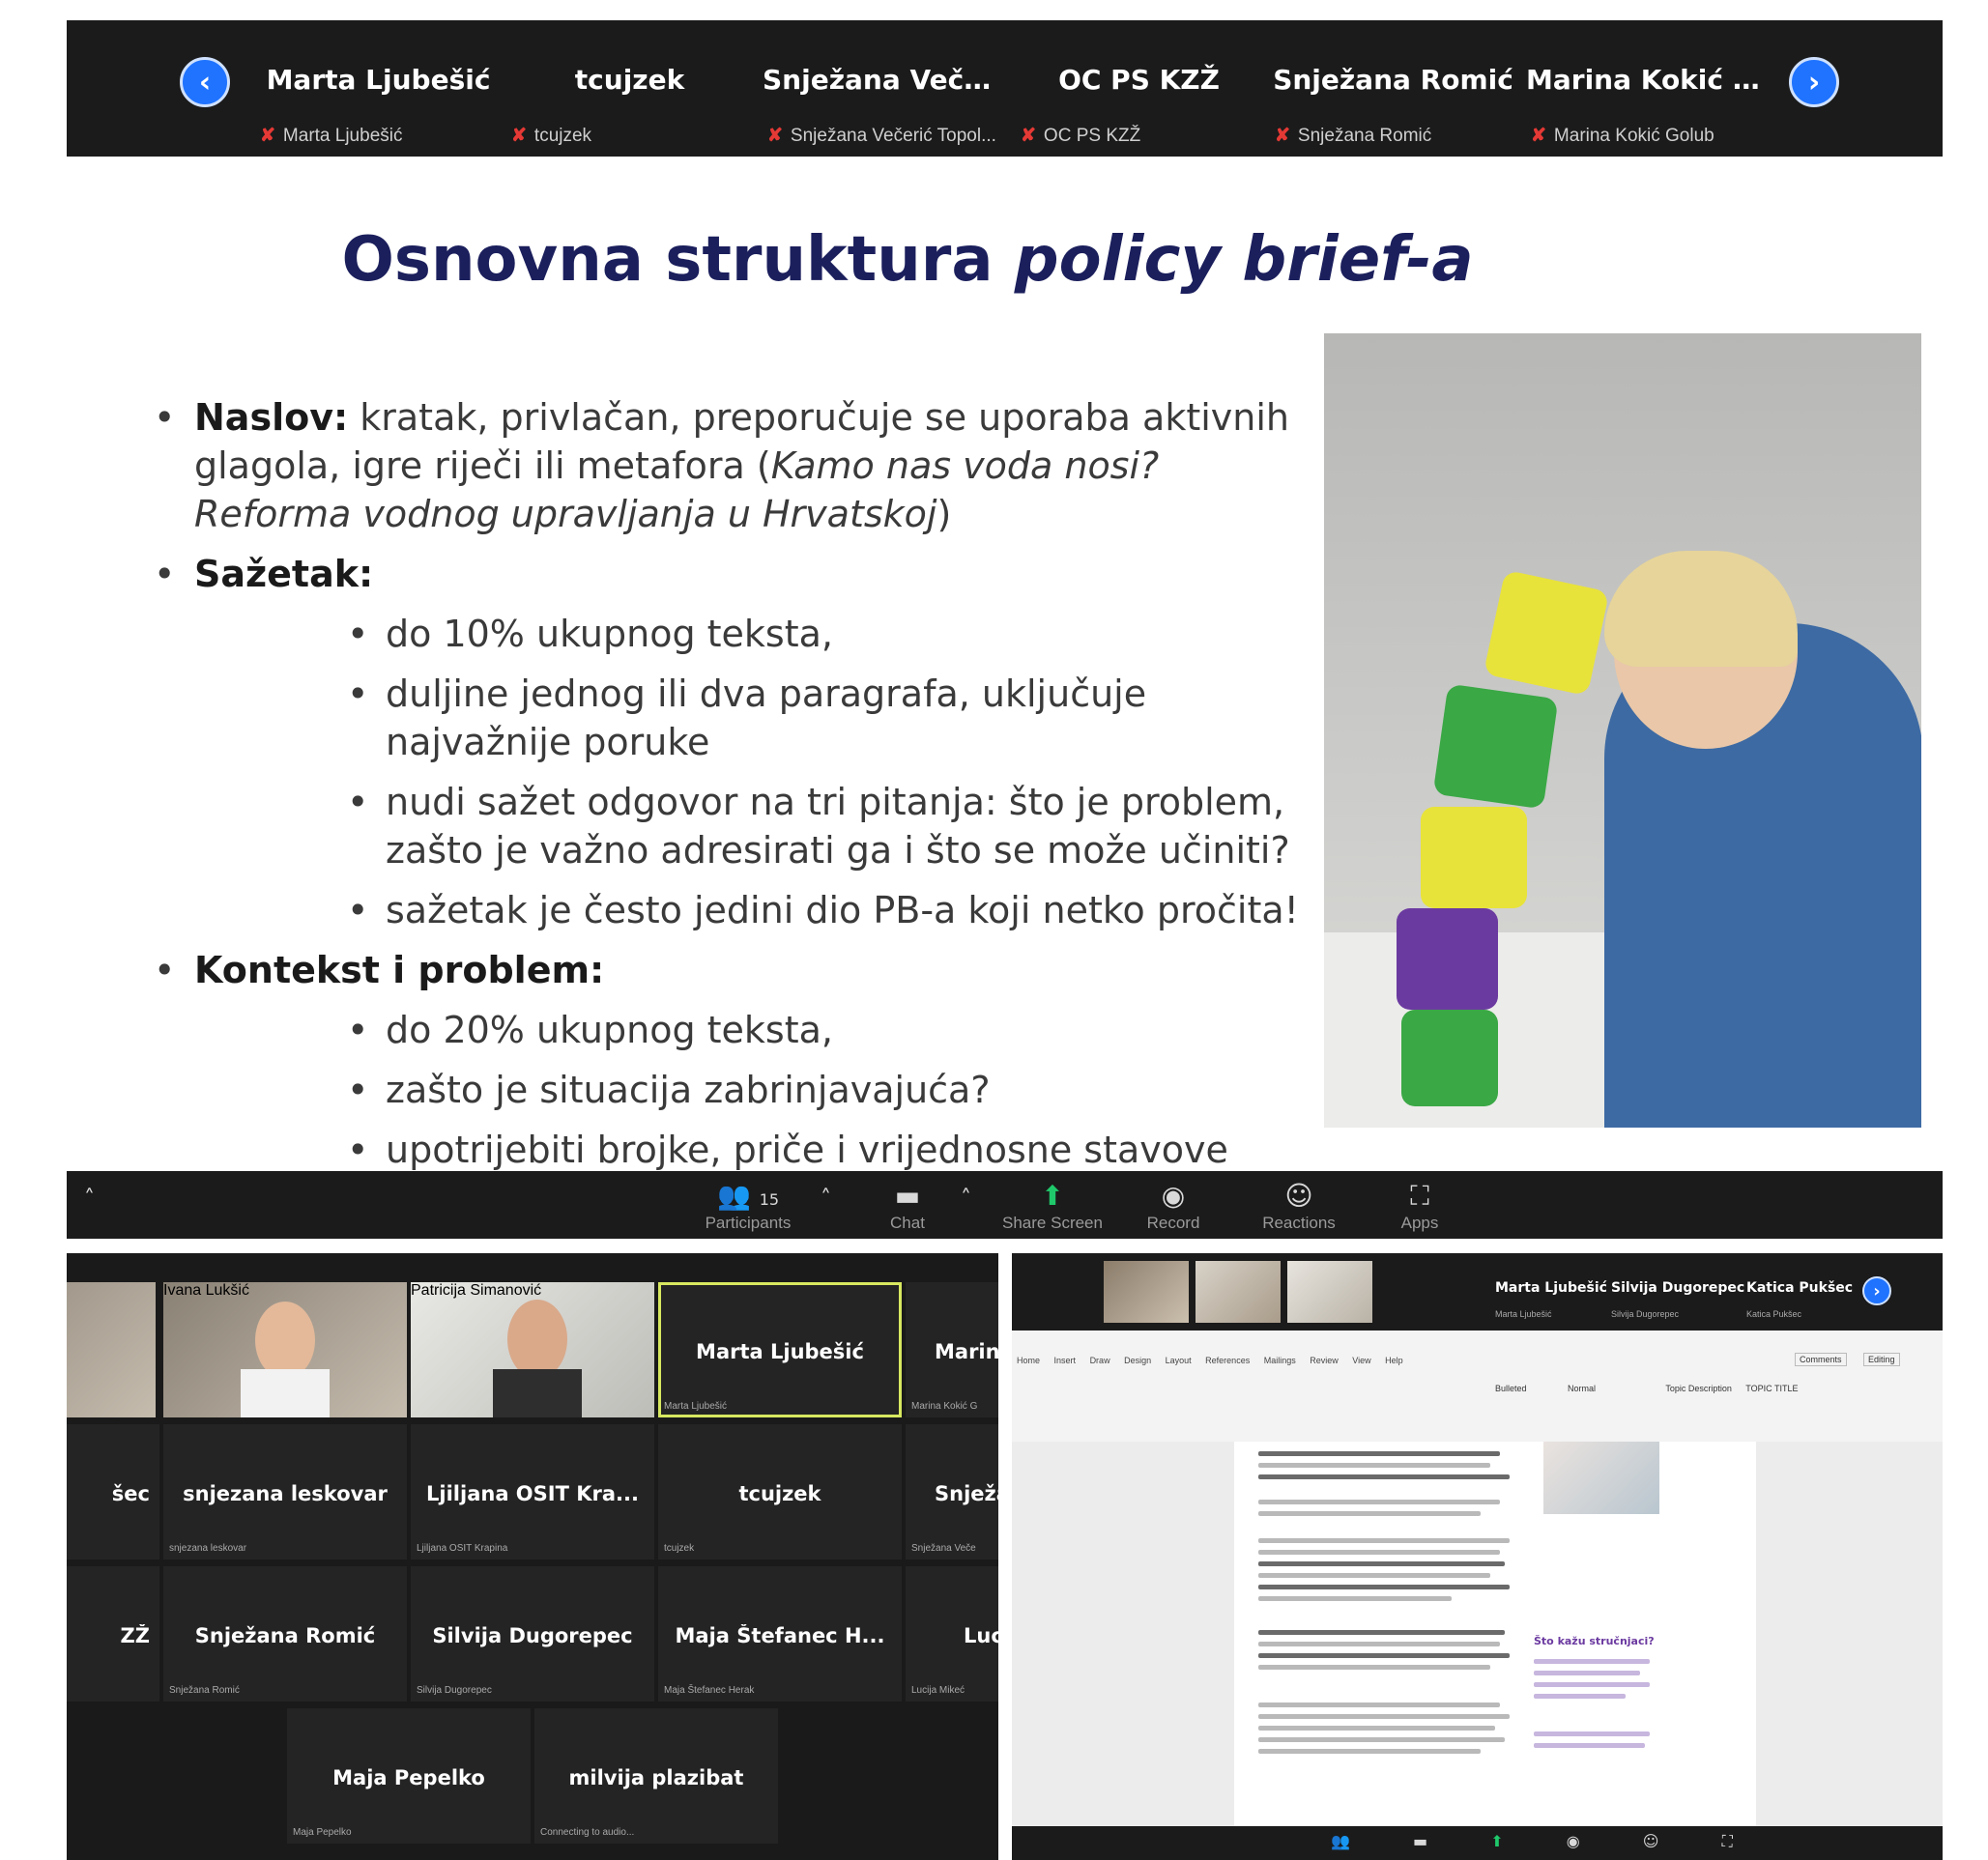 The height and width of the screenshot is (1860, 1988). What do you see at coordinates (463, 1548) in the screenshot?
I see `tile-label: Ljiljana OSIT Krapina` at bounding box center [463, 1548].